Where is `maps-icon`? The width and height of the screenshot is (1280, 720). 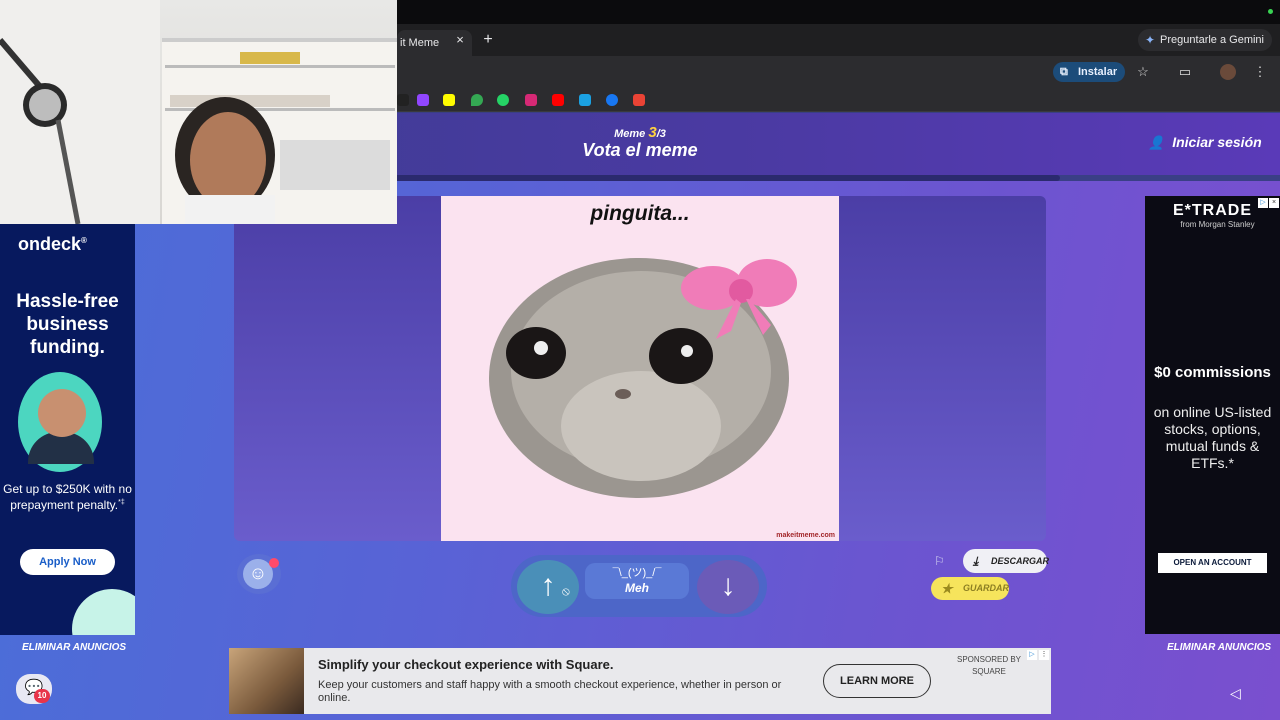
maps-icon is located at coordinates (477, 100).